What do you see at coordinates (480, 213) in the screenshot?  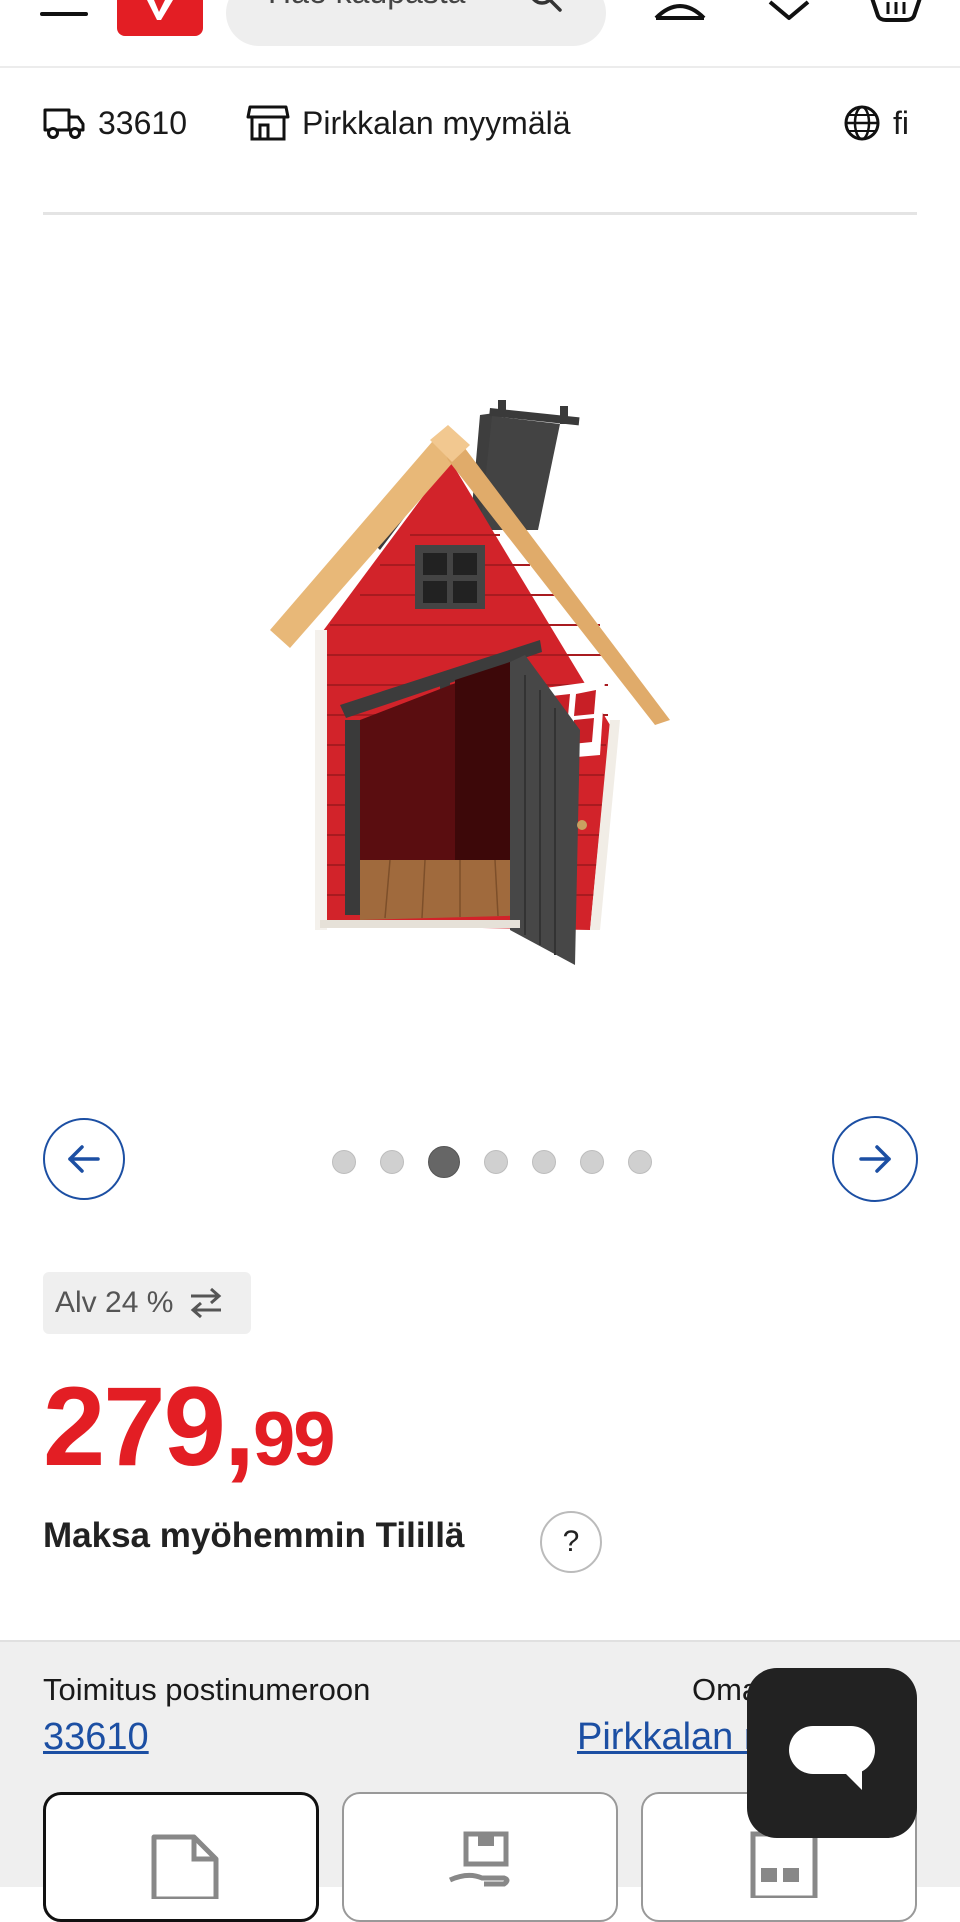 I see `divider` at bounding box center [480, 213].